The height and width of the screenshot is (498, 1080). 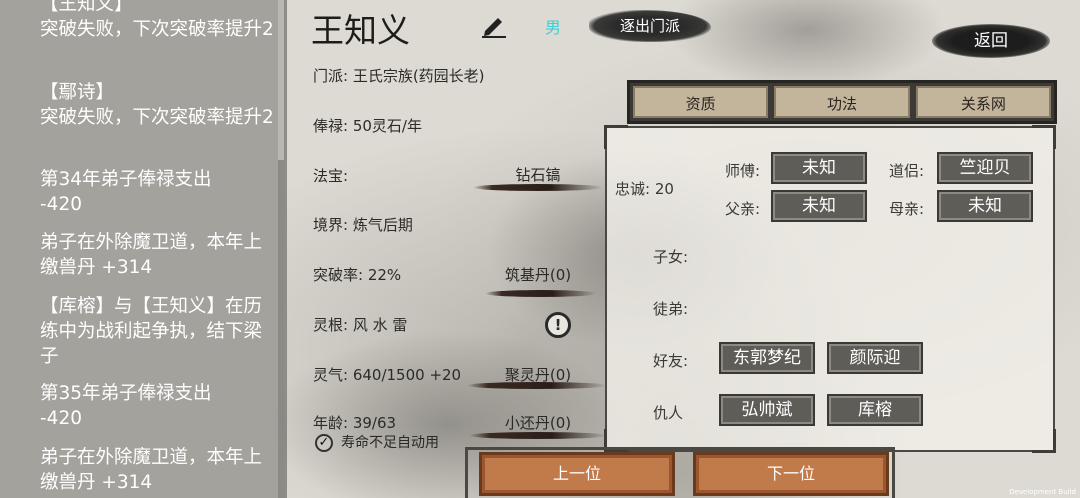 What do you see at coordinates (743, 171) in the screenshot?
I see `master-label: 师傅:` at bounding box center [743, 171].